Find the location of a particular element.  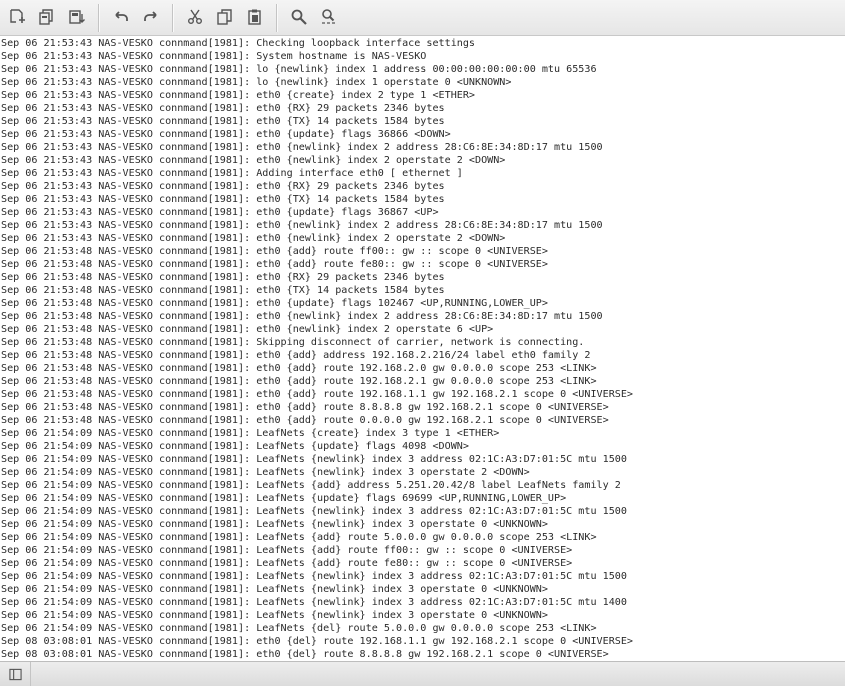

undo-icon is located at coordinates (121, 17).